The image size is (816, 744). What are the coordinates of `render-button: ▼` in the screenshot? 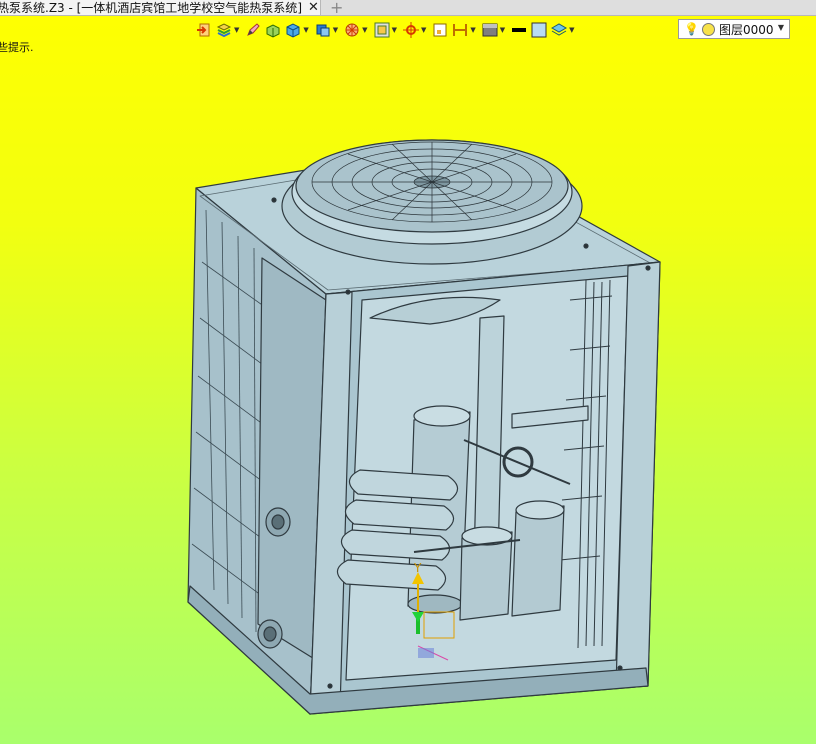 It's located at (356, 30).